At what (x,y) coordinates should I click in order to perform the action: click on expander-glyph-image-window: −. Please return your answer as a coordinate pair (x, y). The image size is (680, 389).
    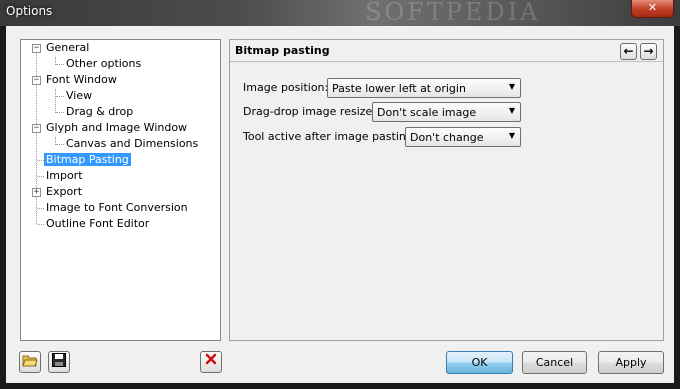
    Looking at the image, I should click on (36, 128).